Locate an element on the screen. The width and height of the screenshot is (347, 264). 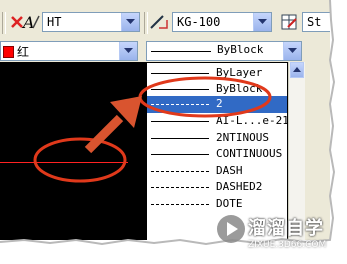
watermark: 溜溜自学 ZIXUE.3D66.COM is located at coordinates (279, 232).